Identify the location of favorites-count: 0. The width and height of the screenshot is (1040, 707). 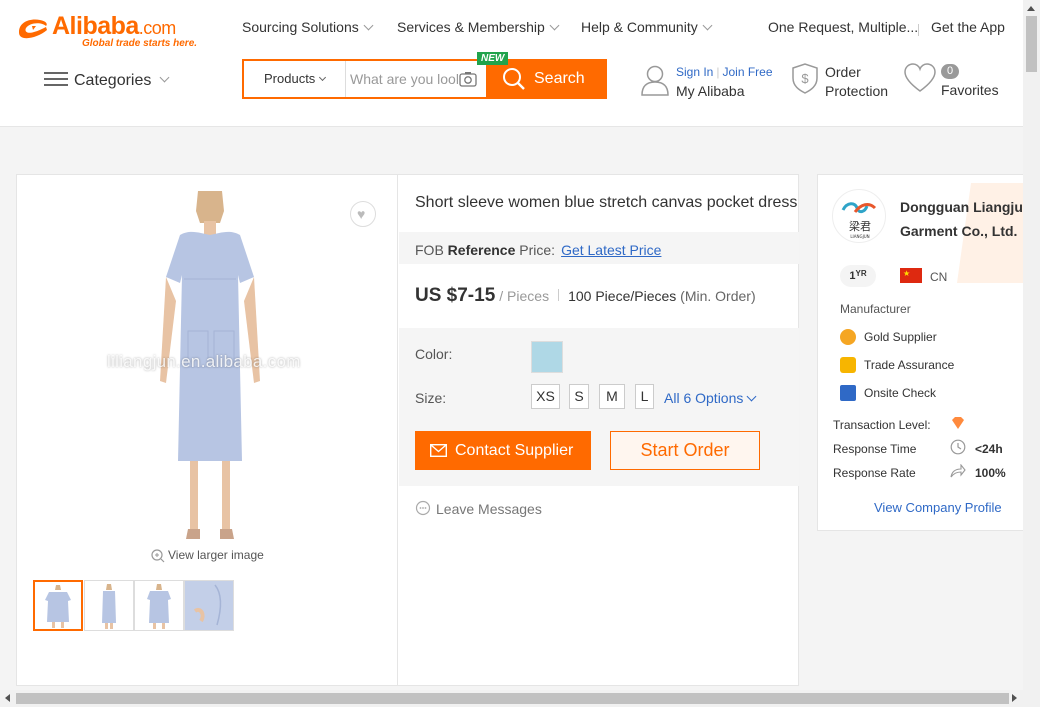
(950, 71).